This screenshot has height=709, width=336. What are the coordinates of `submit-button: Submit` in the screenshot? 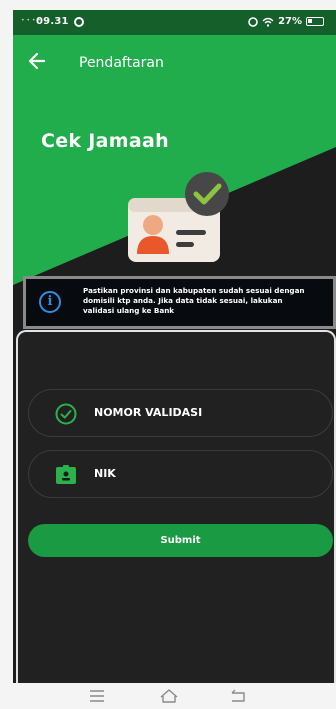 It's located at (180, 540).